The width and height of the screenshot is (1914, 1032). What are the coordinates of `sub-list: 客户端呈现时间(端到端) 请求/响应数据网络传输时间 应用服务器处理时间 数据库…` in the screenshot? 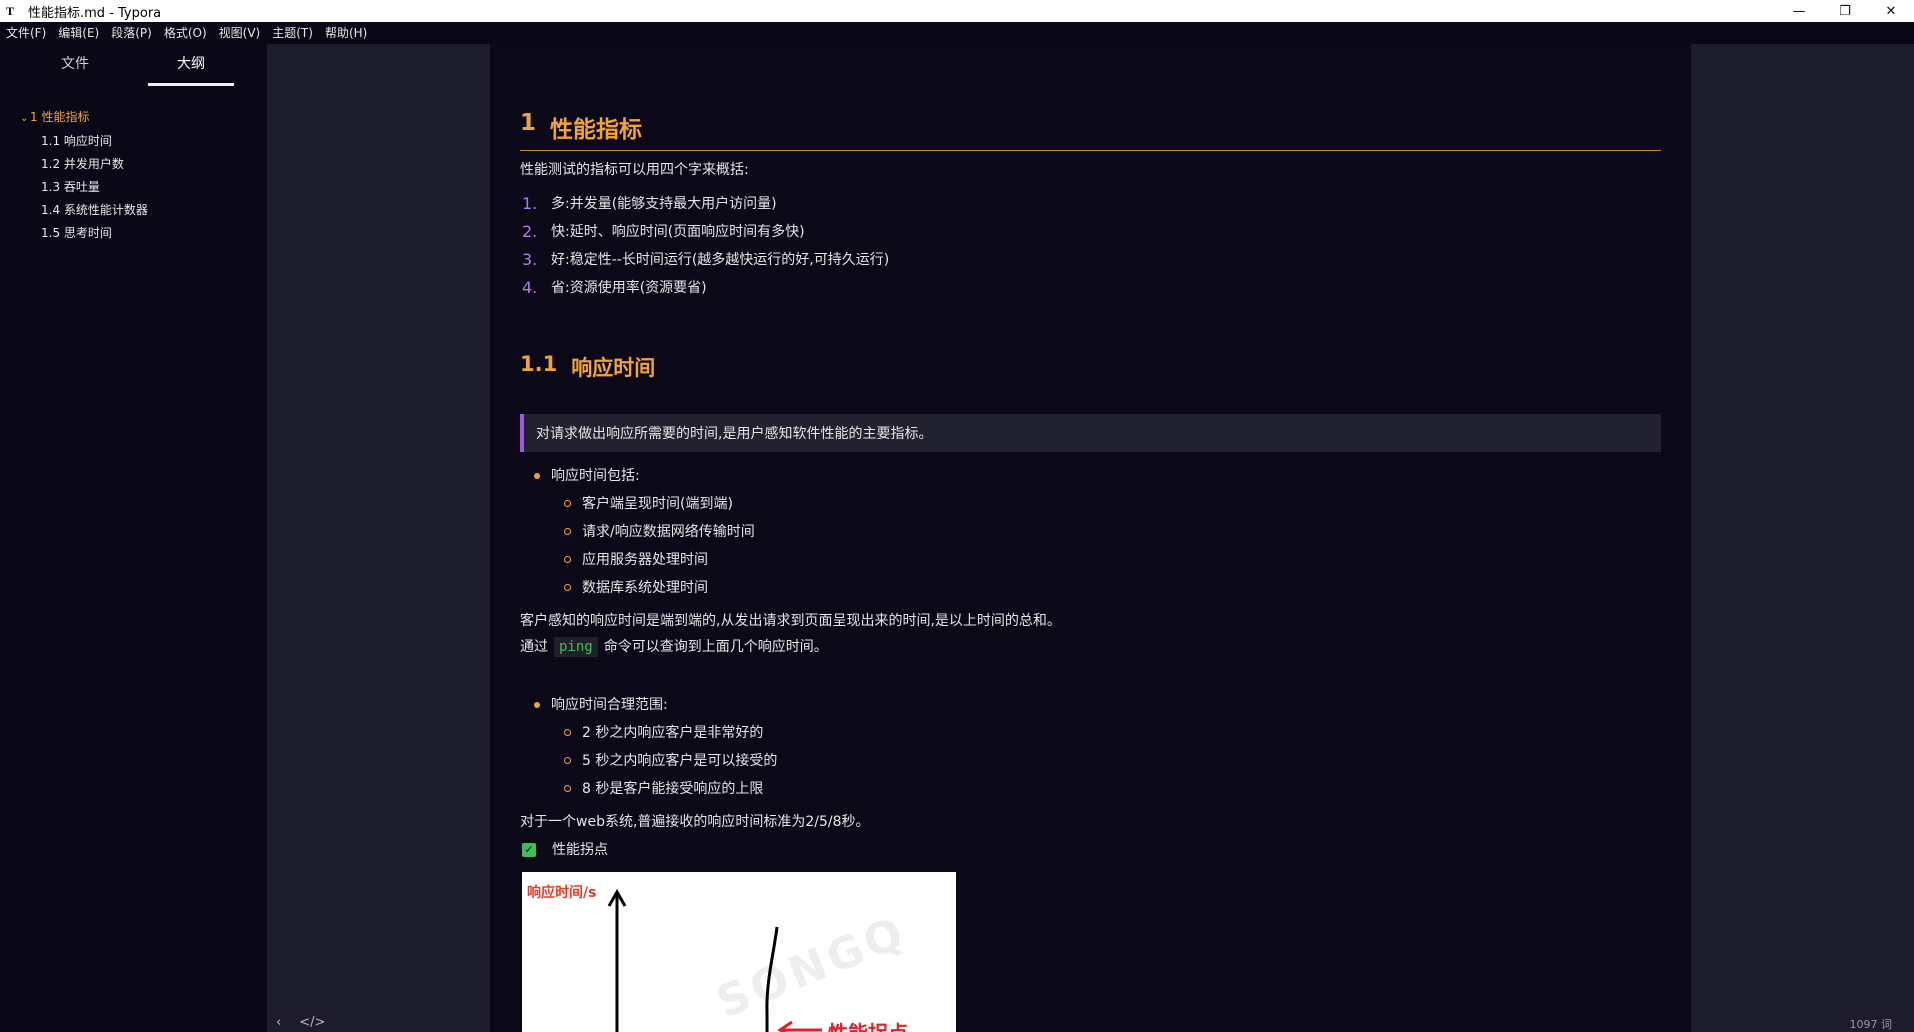 It's located at (1106, 546).